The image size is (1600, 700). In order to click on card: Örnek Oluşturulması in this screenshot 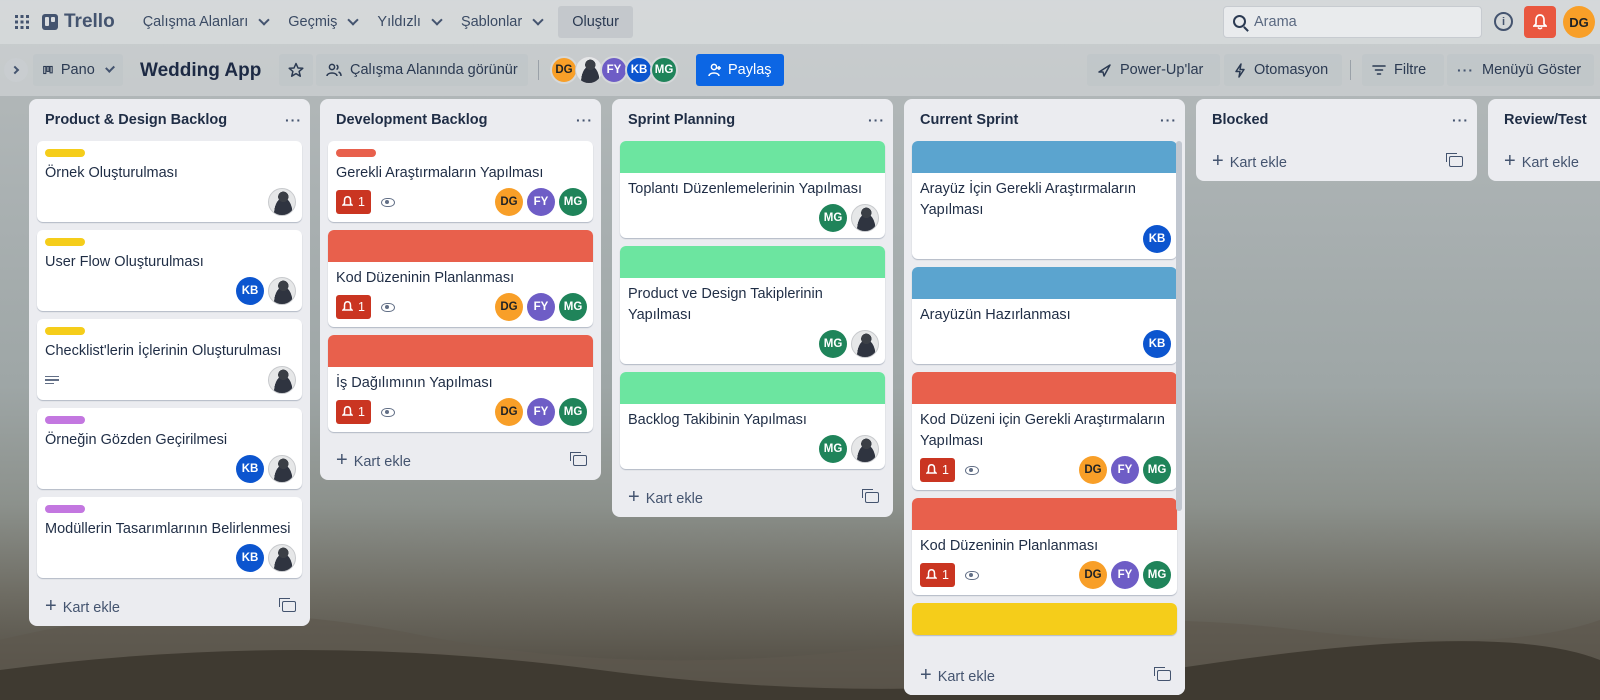, I will do `click(169, 181)`.